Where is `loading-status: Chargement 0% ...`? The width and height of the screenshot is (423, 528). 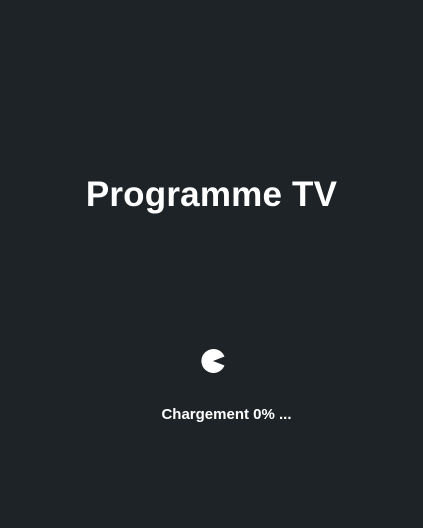
loading-status: Chargement 0% ... is located at coordinates (211, 415).